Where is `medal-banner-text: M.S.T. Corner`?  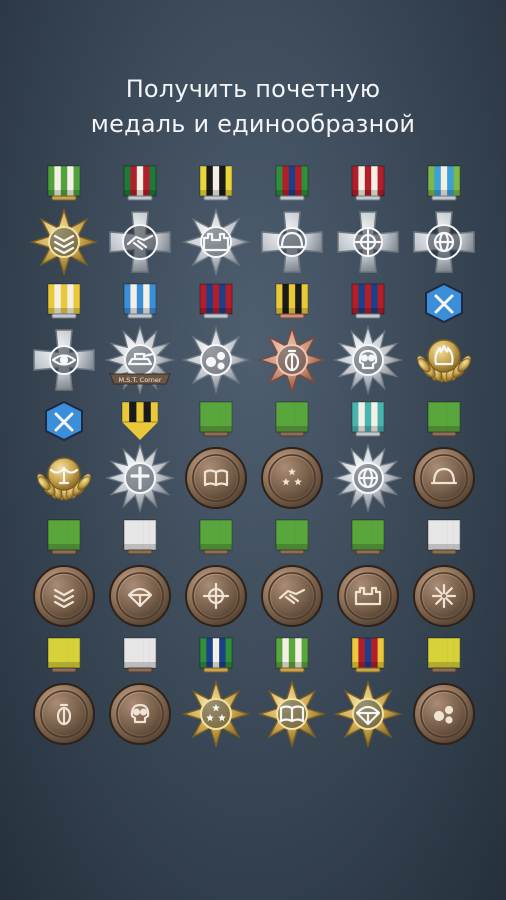
medal-banner-text: M.S.T. Corner is located at coordinates (139, 380).